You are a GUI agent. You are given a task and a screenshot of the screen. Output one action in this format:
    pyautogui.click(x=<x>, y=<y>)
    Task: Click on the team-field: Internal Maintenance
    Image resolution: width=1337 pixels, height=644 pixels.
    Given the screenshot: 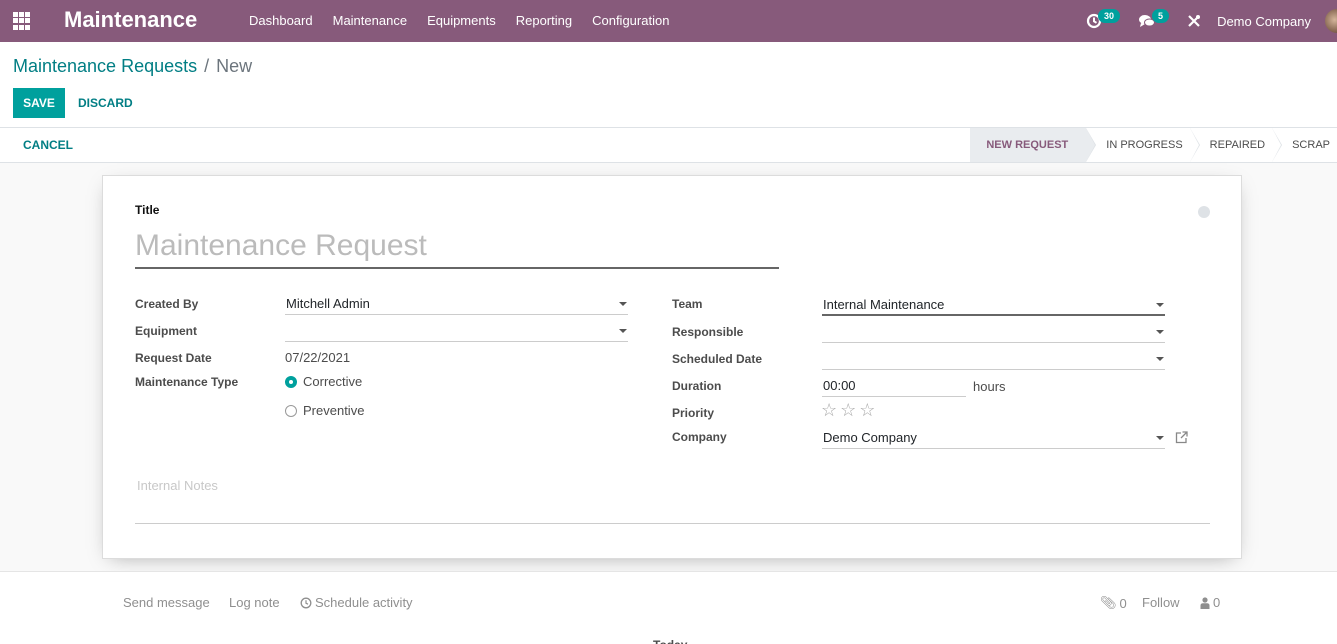 What is the action you would take?
    pyautogui.click(x=993, y=305)
    